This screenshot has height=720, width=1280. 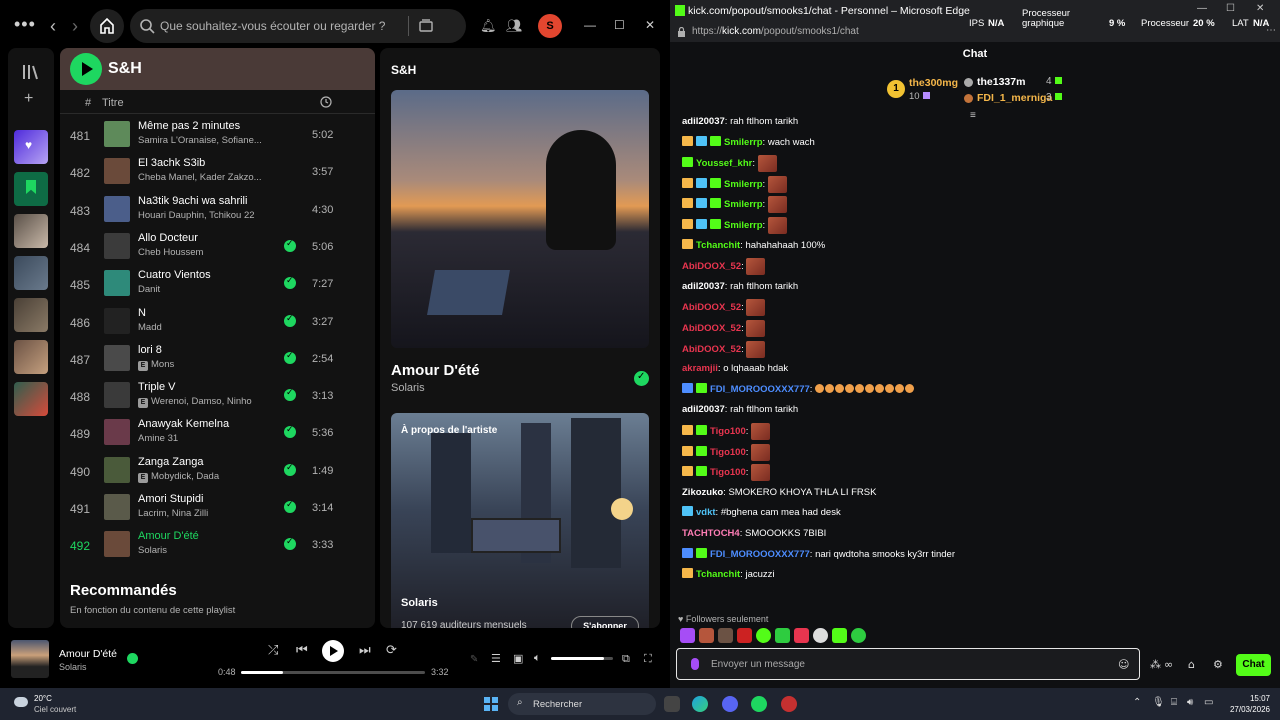 I want to click on track-row: 490 Zanga Zanga EMobydick, Dada 1:49, so click(x=217, y=471).